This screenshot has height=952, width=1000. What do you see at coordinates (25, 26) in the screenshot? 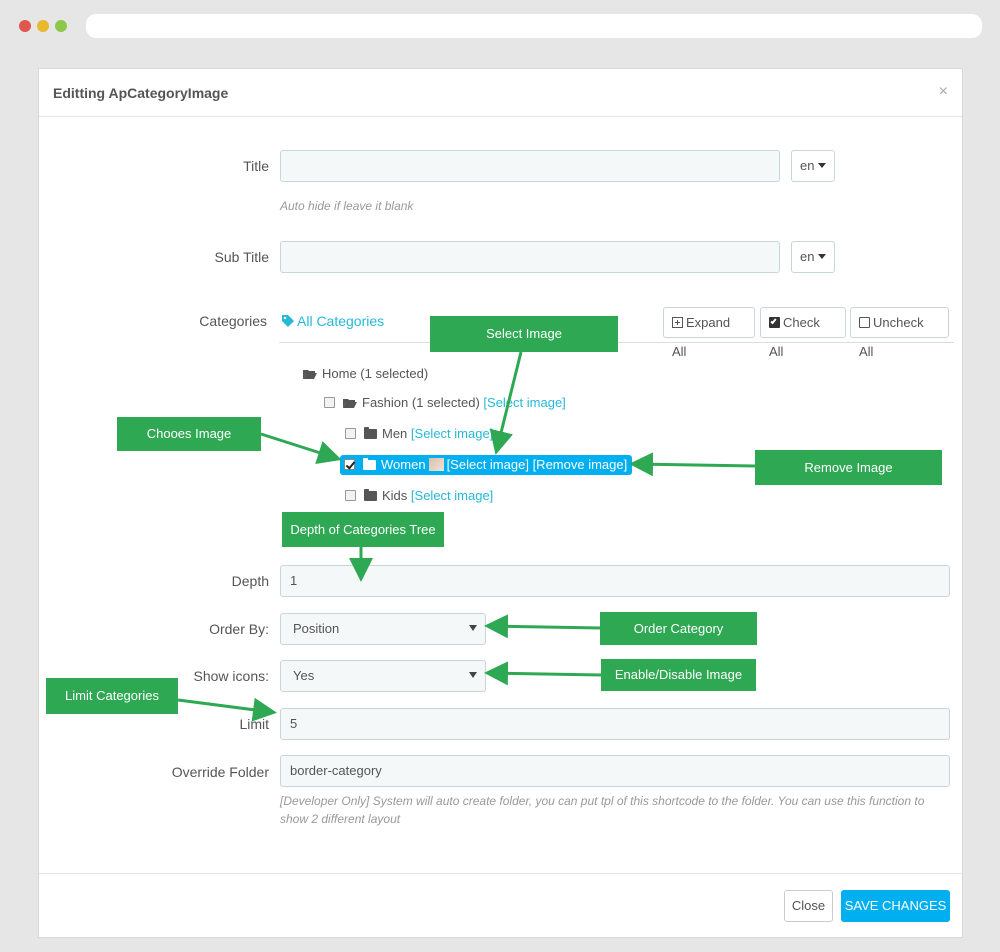
I see `close-window-dot` at bounding box center [25, 26].